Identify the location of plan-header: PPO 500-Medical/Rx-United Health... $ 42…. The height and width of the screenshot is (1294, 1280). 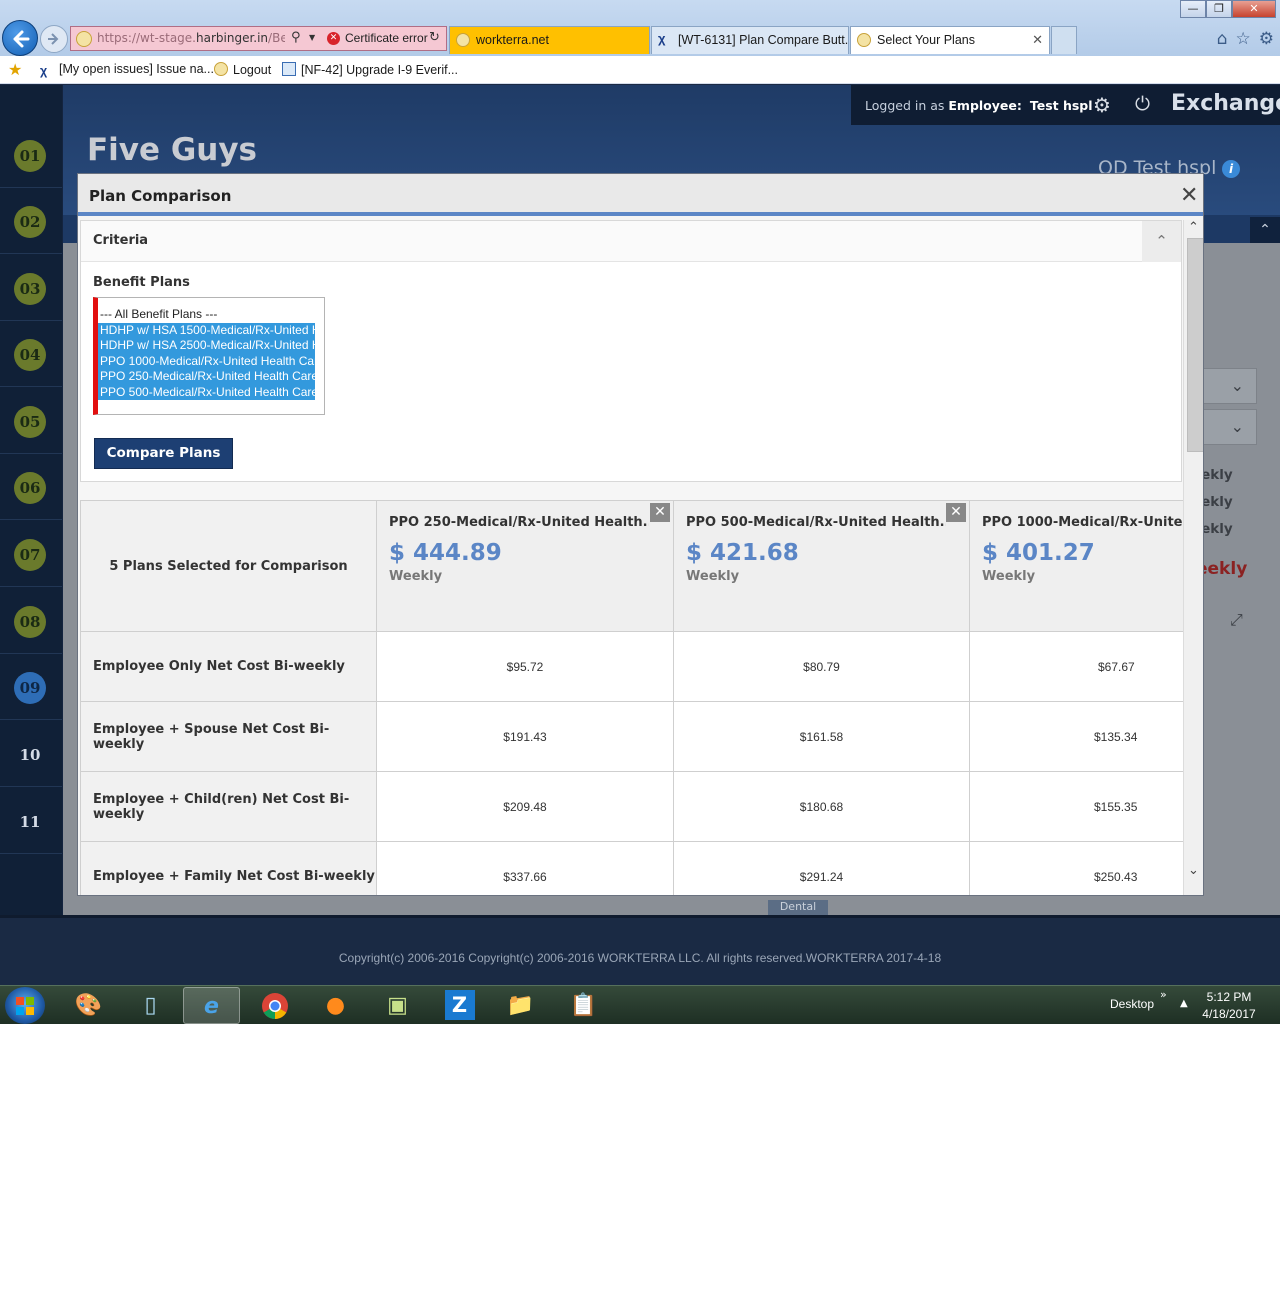
(821, 566).